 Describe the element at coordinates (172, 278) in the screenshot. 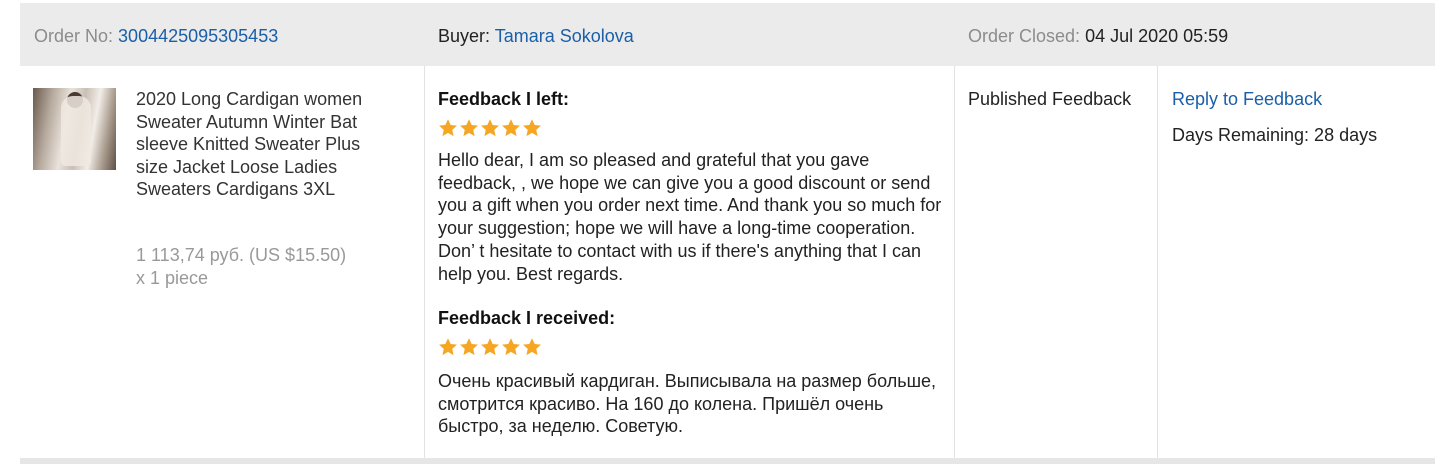

I see `product-quantity: x 1 piece` at that location.